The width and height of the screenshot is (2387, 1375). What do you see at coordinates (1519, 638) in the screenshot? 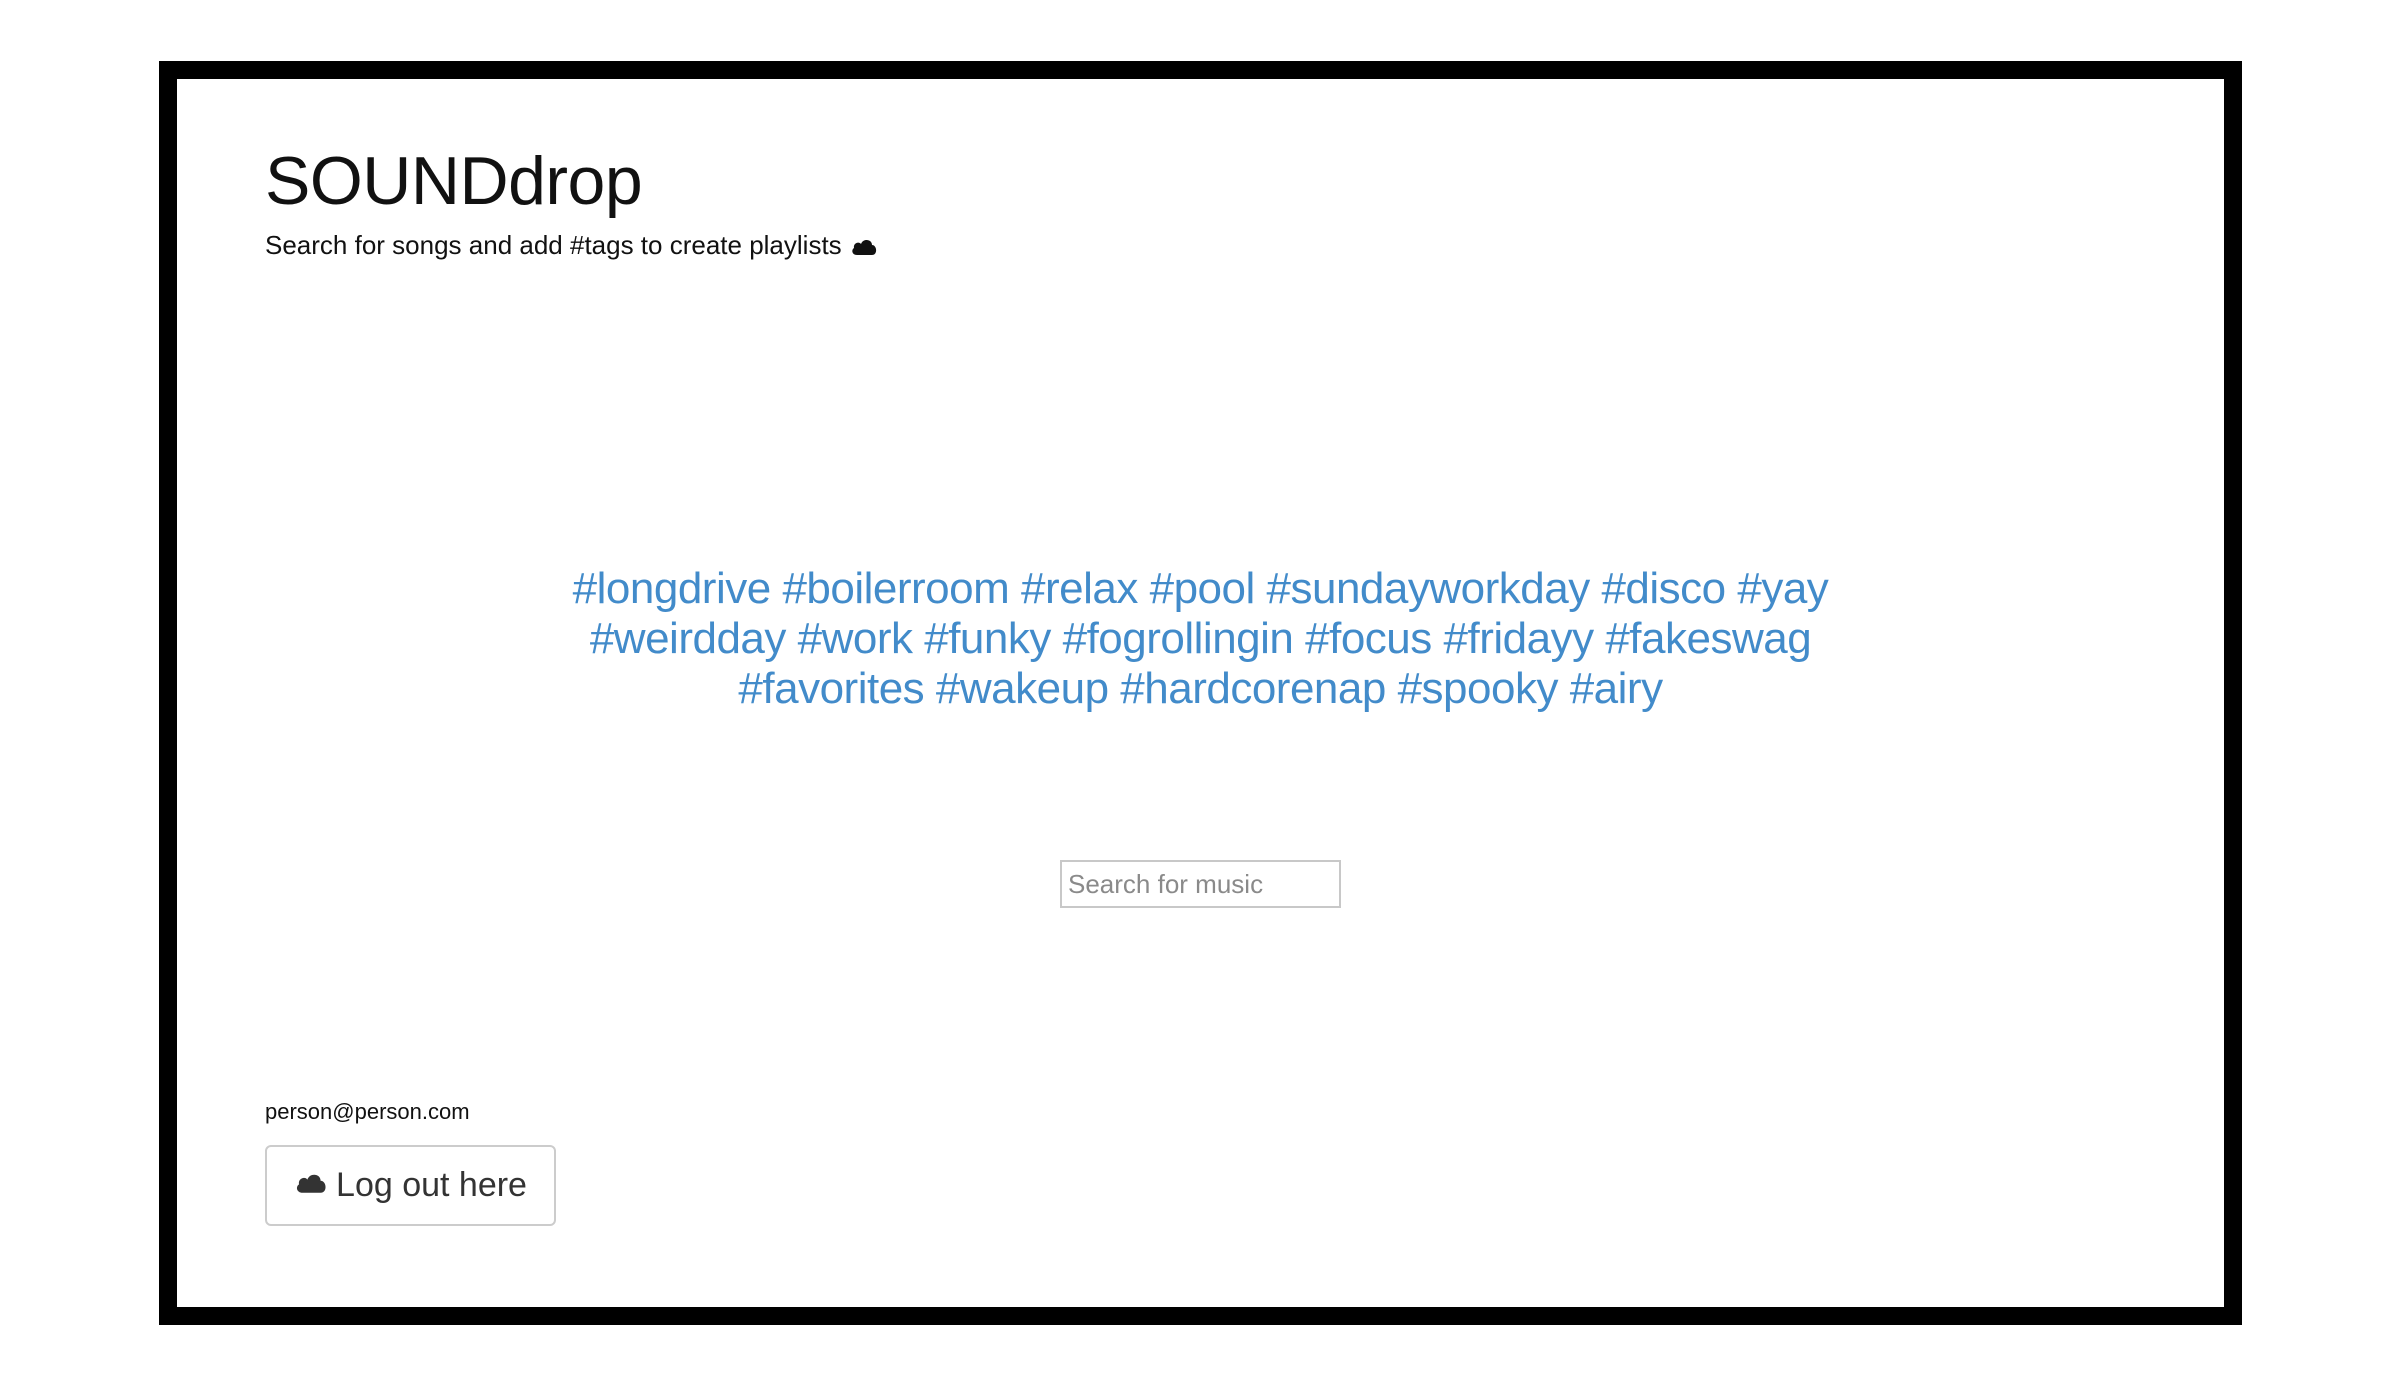
I see `tag-link: #fridayy` at bounding box center [1519, 638].